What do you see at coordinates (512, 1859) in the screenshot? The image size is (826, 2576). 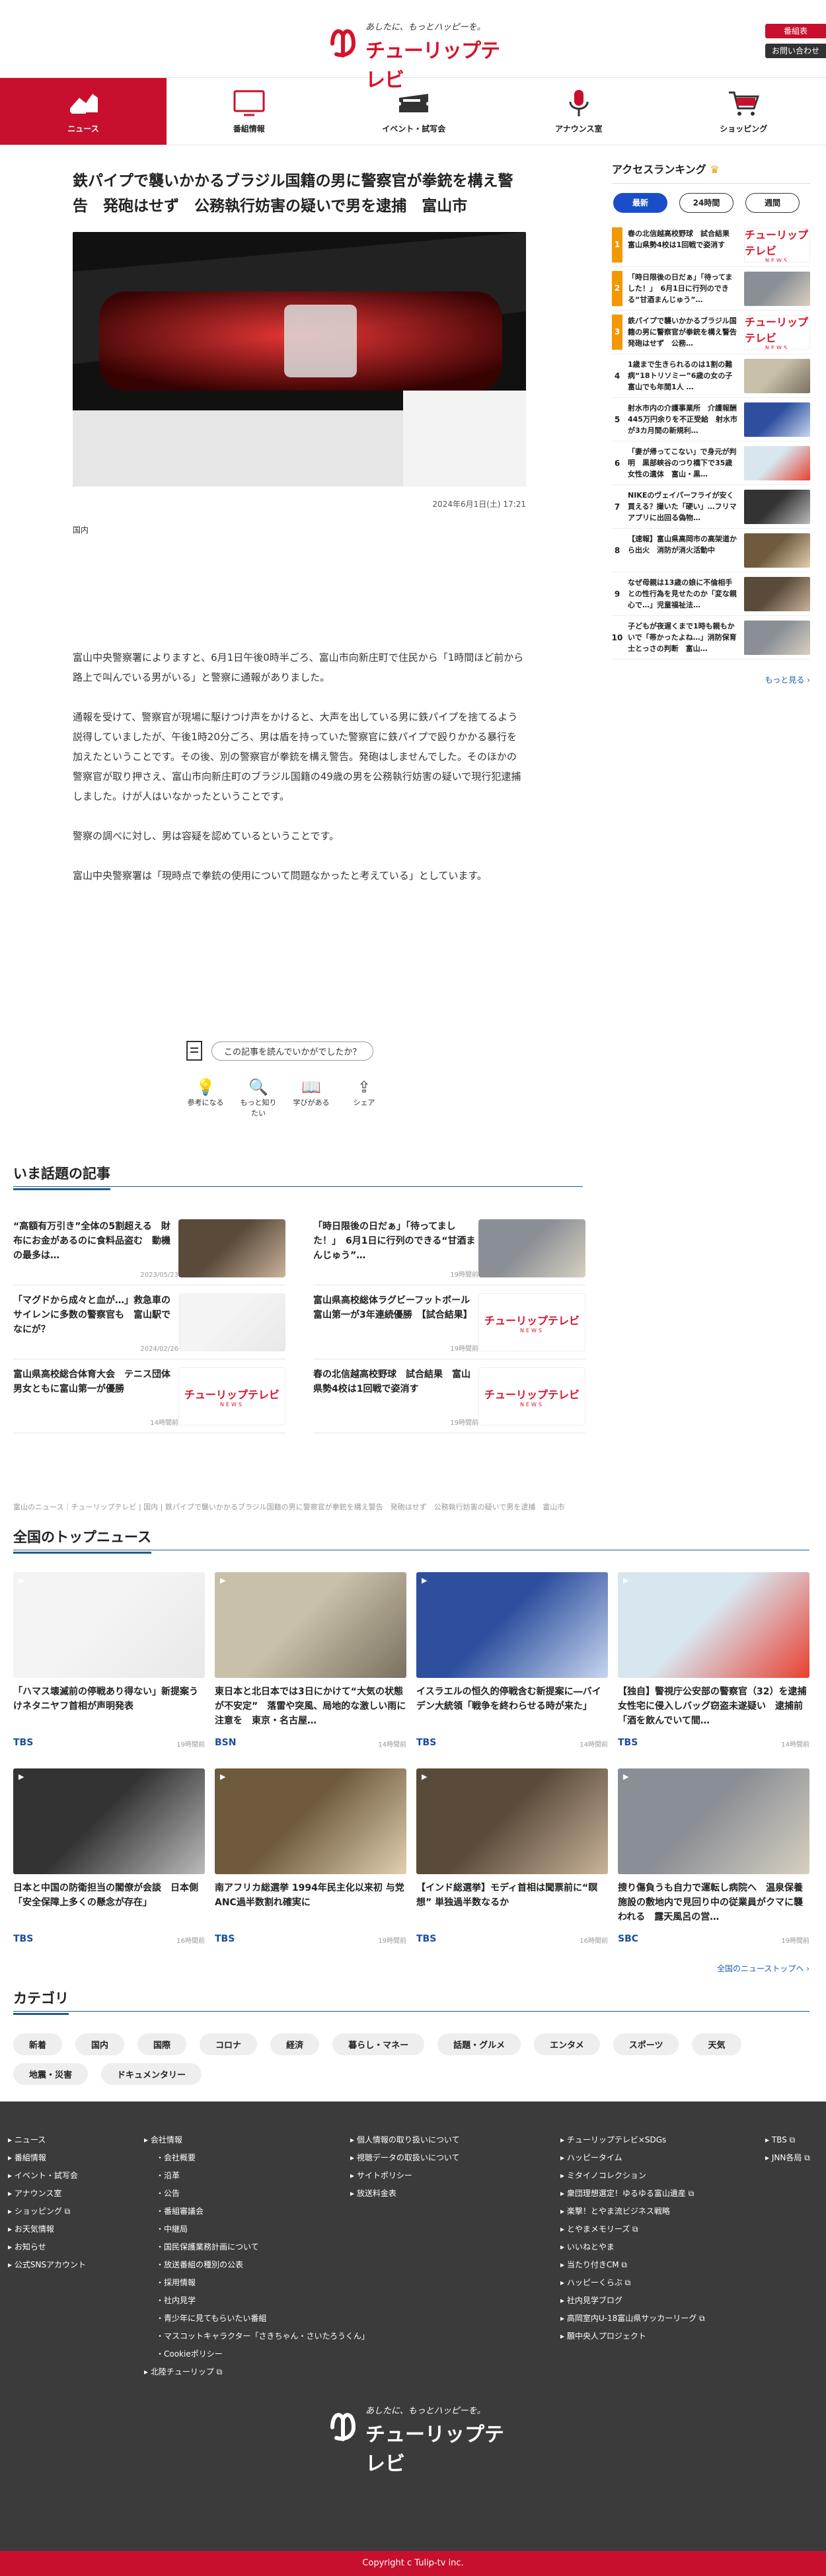 I see `top-news-card: ▶ 【インド総選挙】モディ首相は聞票前に“瞑想” 単独過半数なるか TBS 16時間前` at bounding box center [512, 1859].